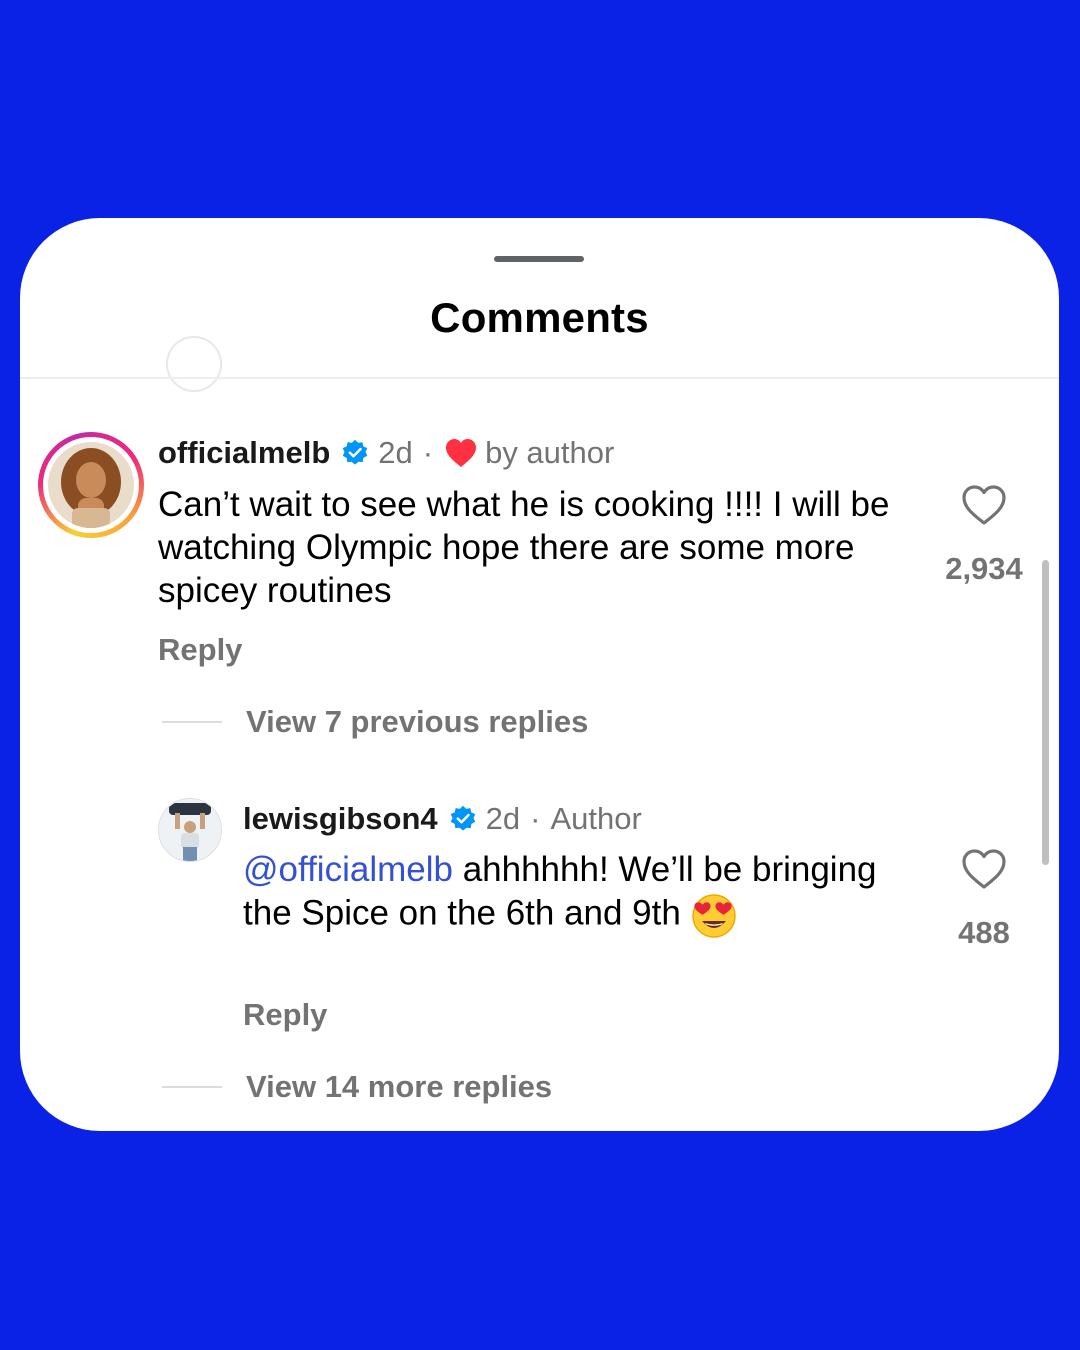 The width and height of the screenshot is (1080, 1350). Describe the element at coordinates (539, 259) in the screenshot. I see `drag-handle` at that location.